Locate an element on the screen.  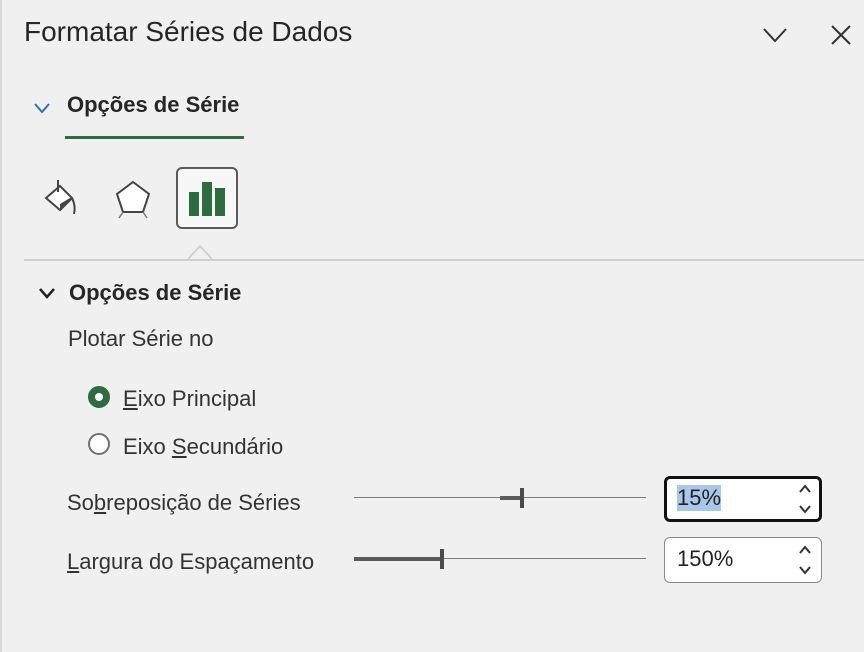
series-overlap-value: 15% is located at coordinates (699, 498).